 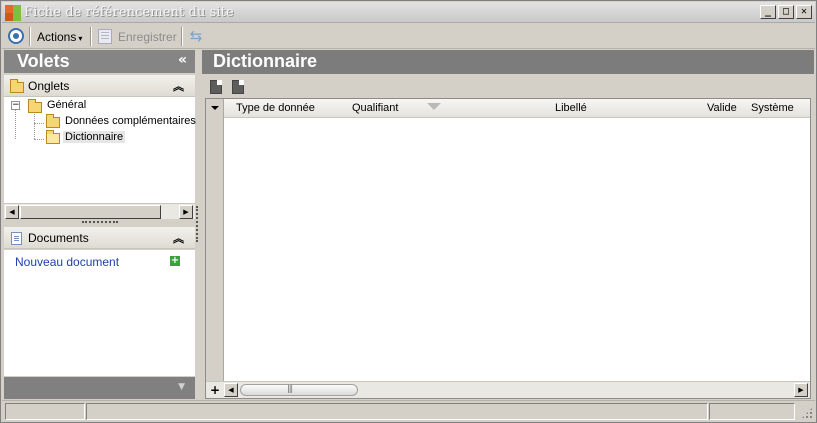 What do you see at coordinates (197, 224) in the screenshot?
I see `vertical-splitter-grip` at bounding box center [197, 224].